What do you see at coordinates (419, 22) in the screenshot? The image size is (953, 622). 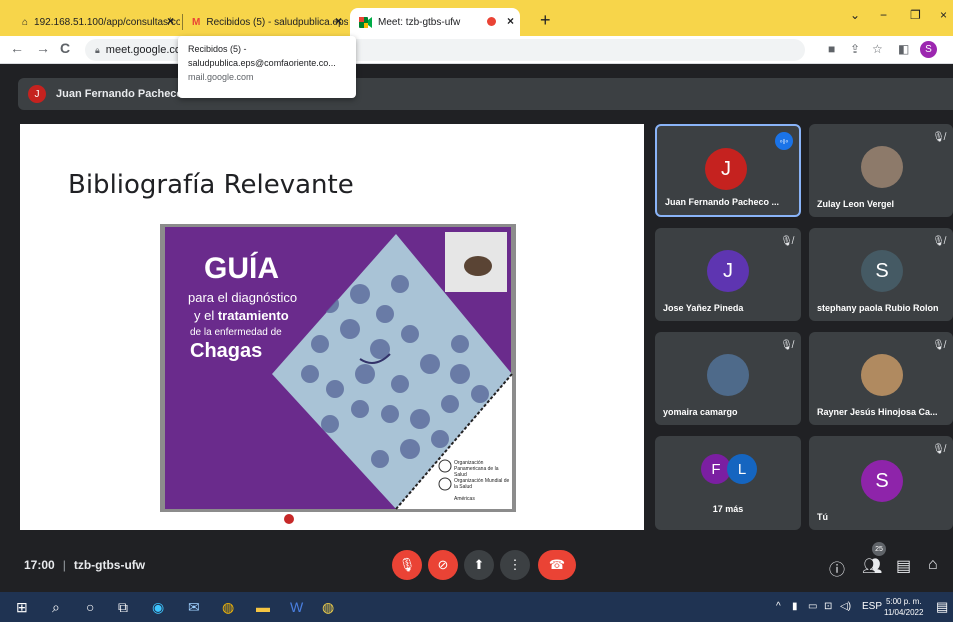 I see `tab-title: Meet: tzb-gtbs-ufw` at bounding box center [419, 22].